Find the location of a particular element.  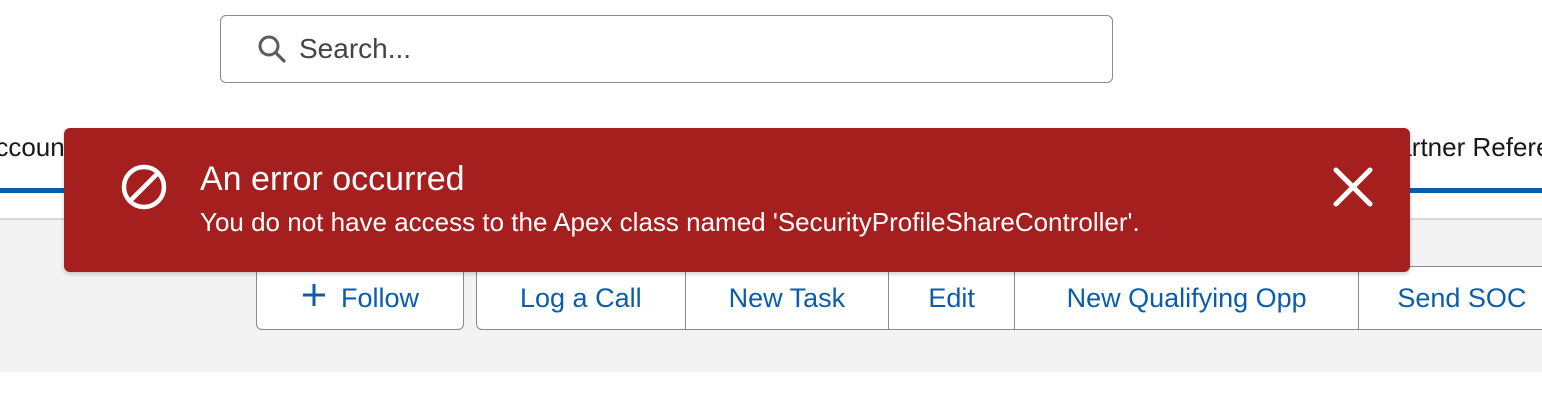

send-soc-button: Send SOC is located at coordinates (1450, 298).